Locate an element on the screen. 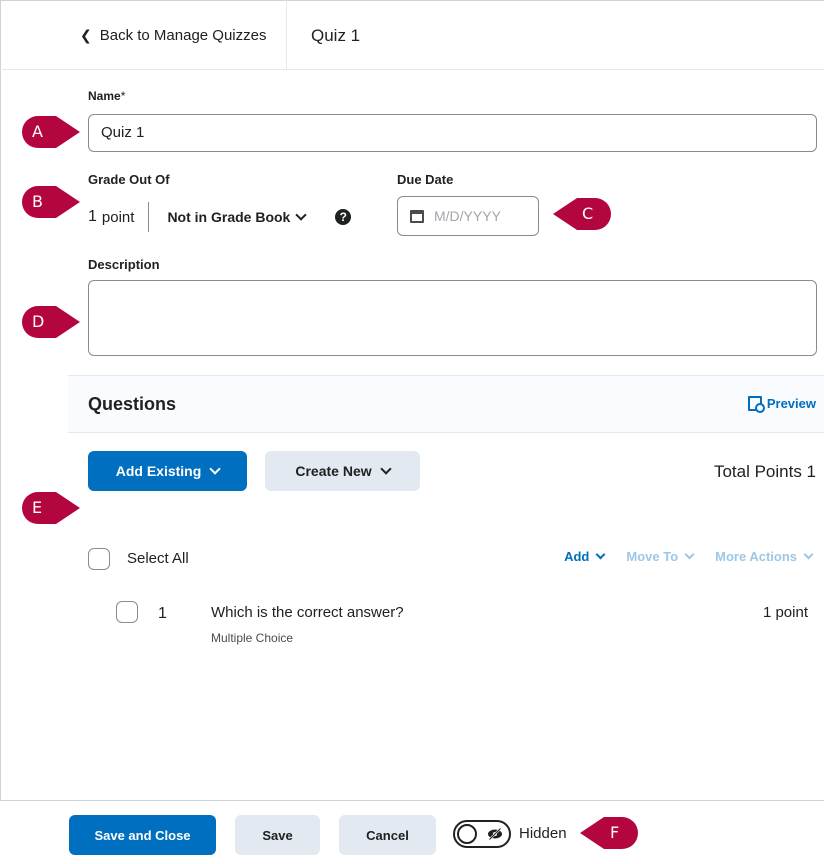 This screenshot has width=824, height=864. grade-divider is located at coordinates (149, 217).